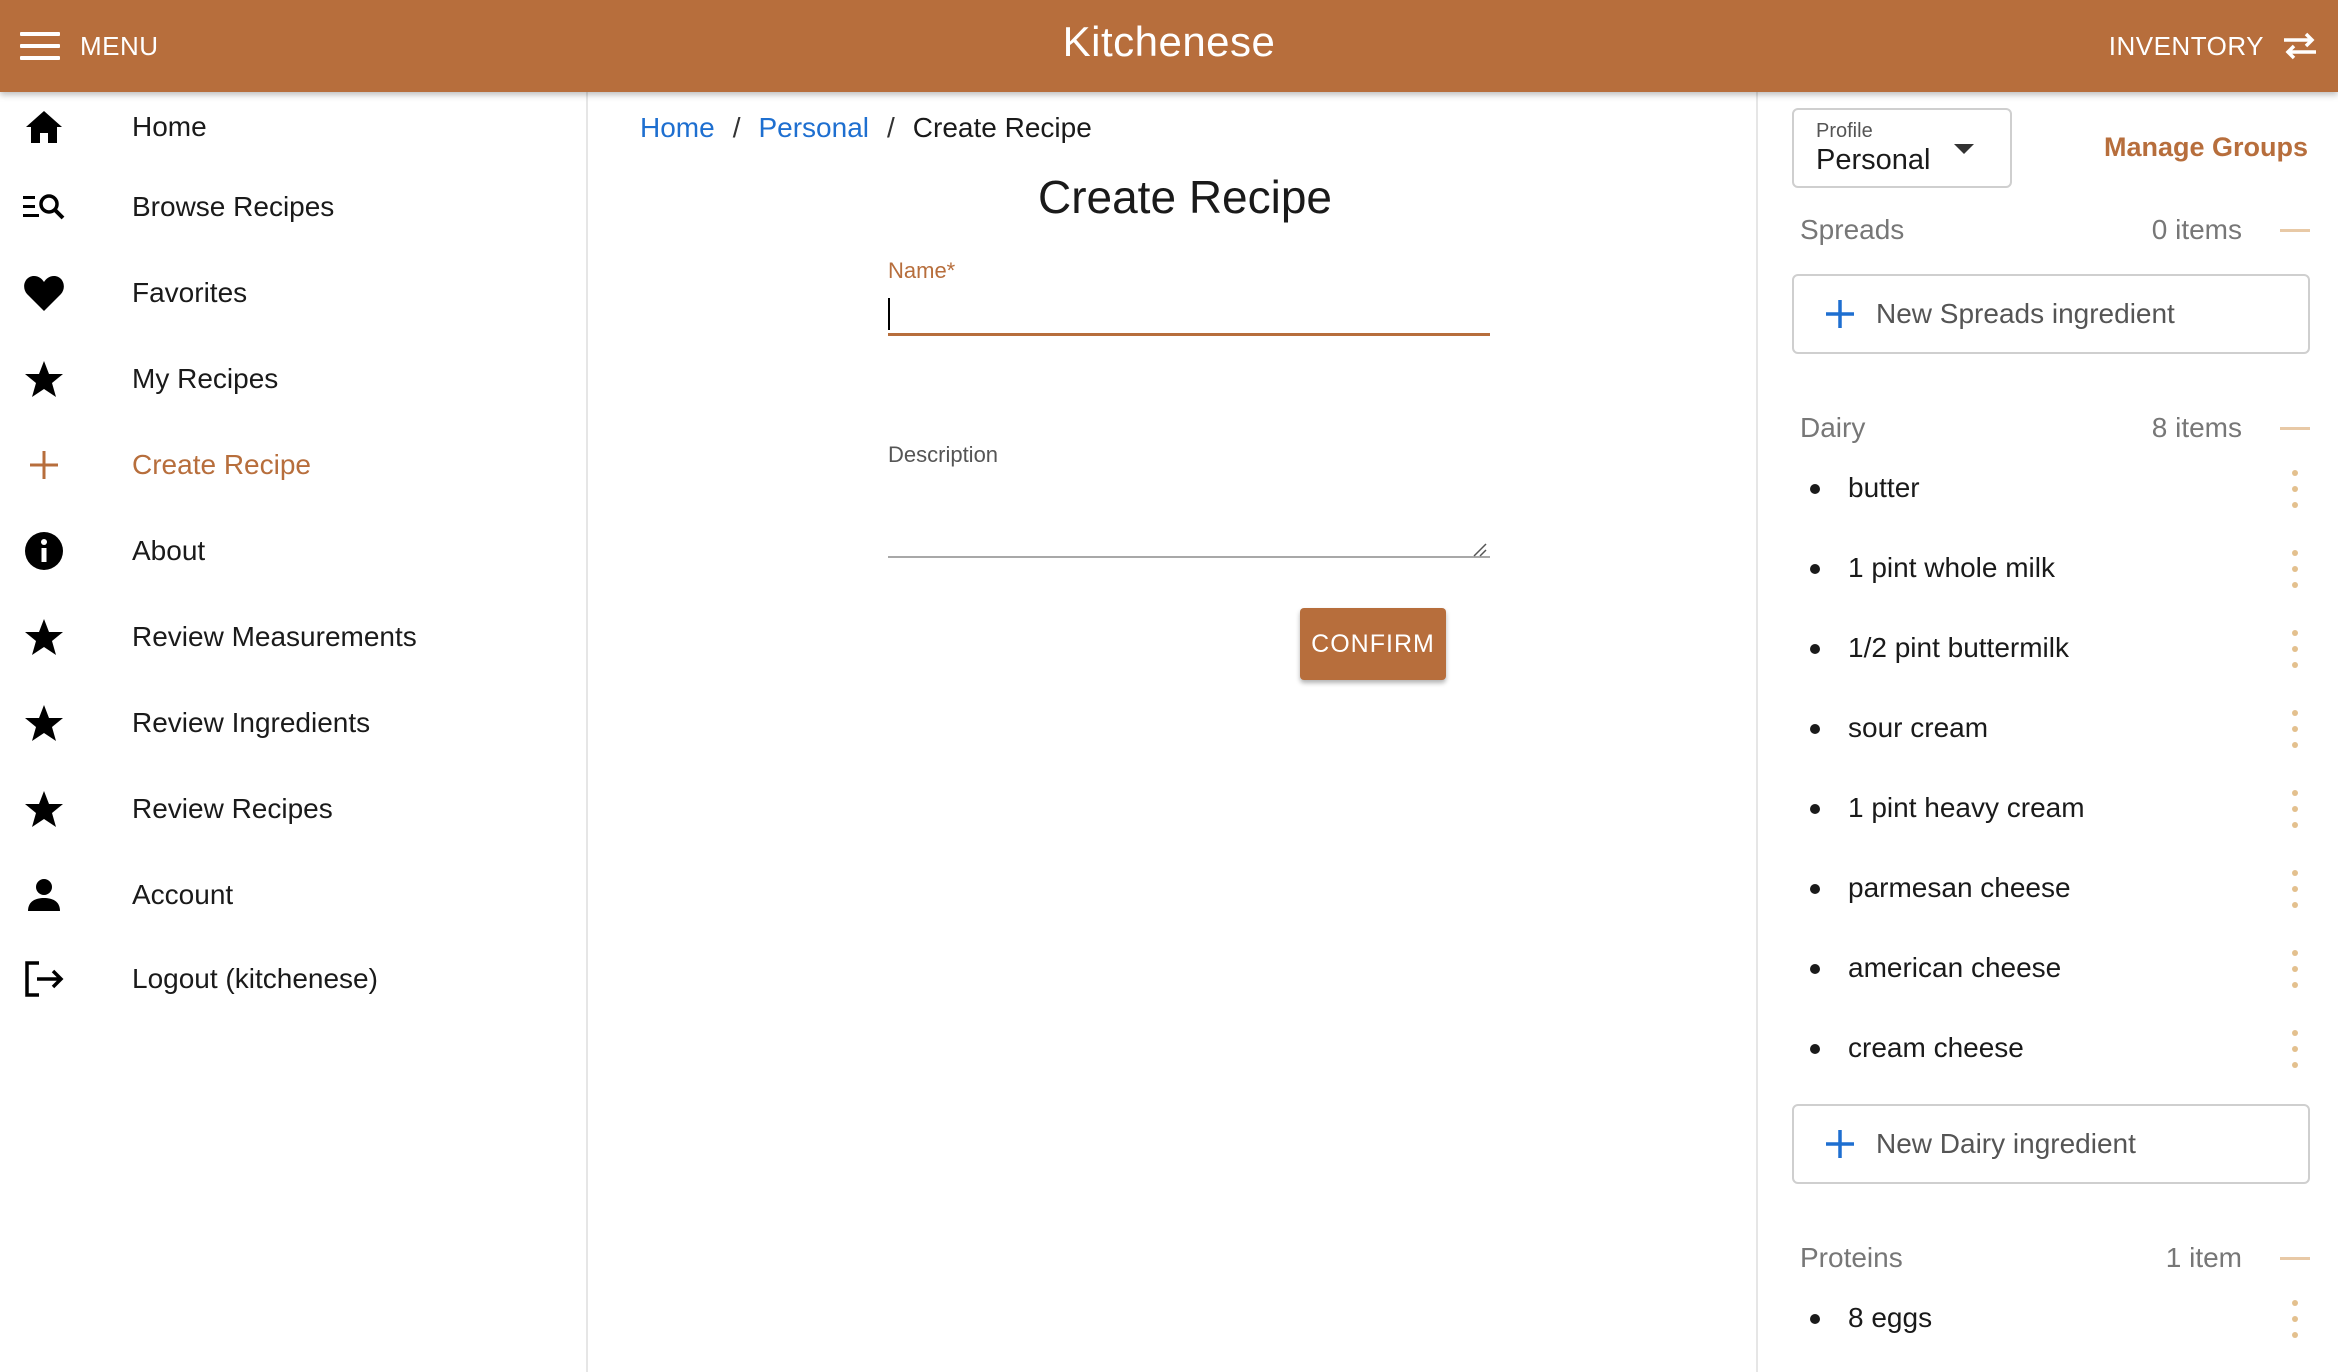 Image resolution: width=2338 pixels, height=1372 pixels. I want to click on profile-select-label: Profile, so click(1844, 131).